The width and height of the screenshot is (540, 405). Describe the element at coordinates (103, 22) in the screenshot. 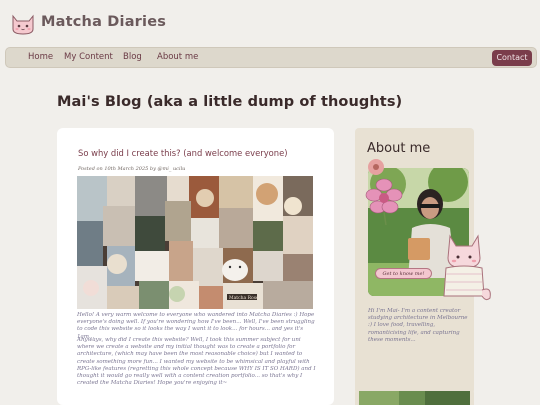

I see `site-title: Matcha Diaries` at that location.